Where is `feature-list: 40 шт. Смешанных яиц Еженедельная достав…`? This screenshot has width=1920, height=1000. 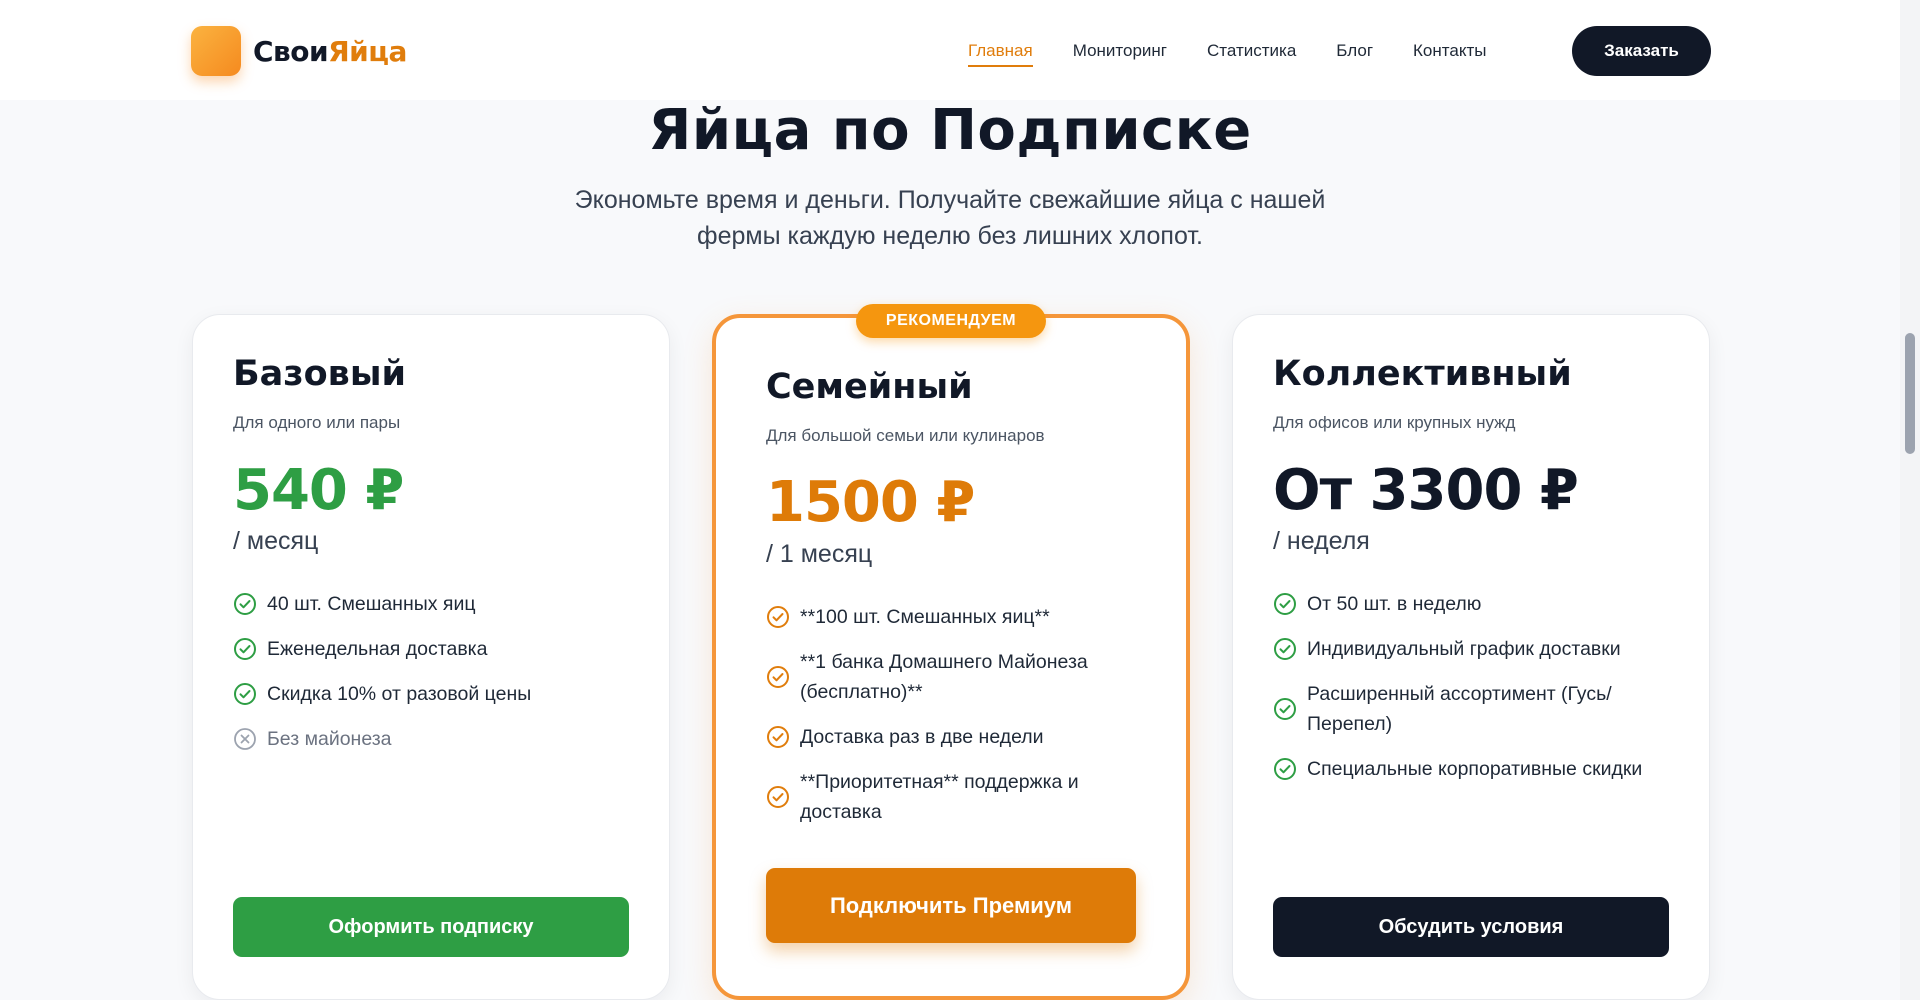
feature-list: 40 шт. Смешанных яиц Еженедельная достав… is located at coordinates (433, 679).